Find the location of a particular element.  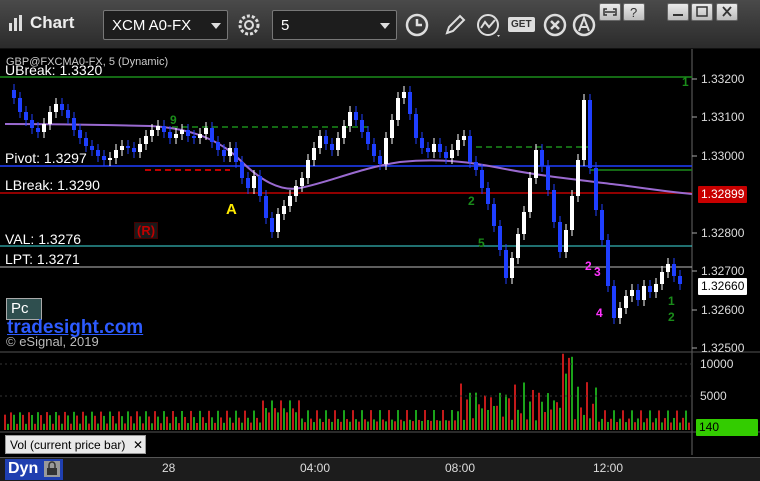

close-button is located at coordinates (727, 12).